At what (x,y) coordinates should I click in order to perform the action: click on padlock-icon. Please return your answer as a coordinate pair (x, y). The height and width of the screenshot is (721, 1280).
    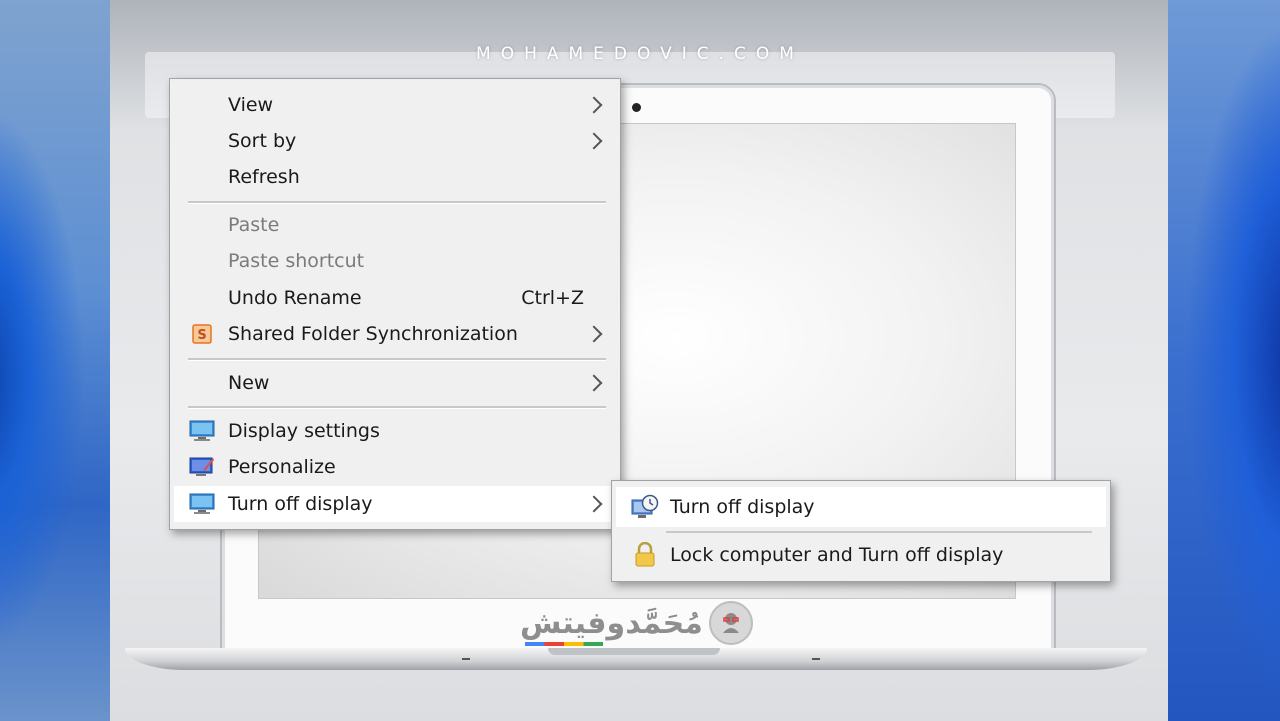
    Looking at the image, I should click on (645, 555).